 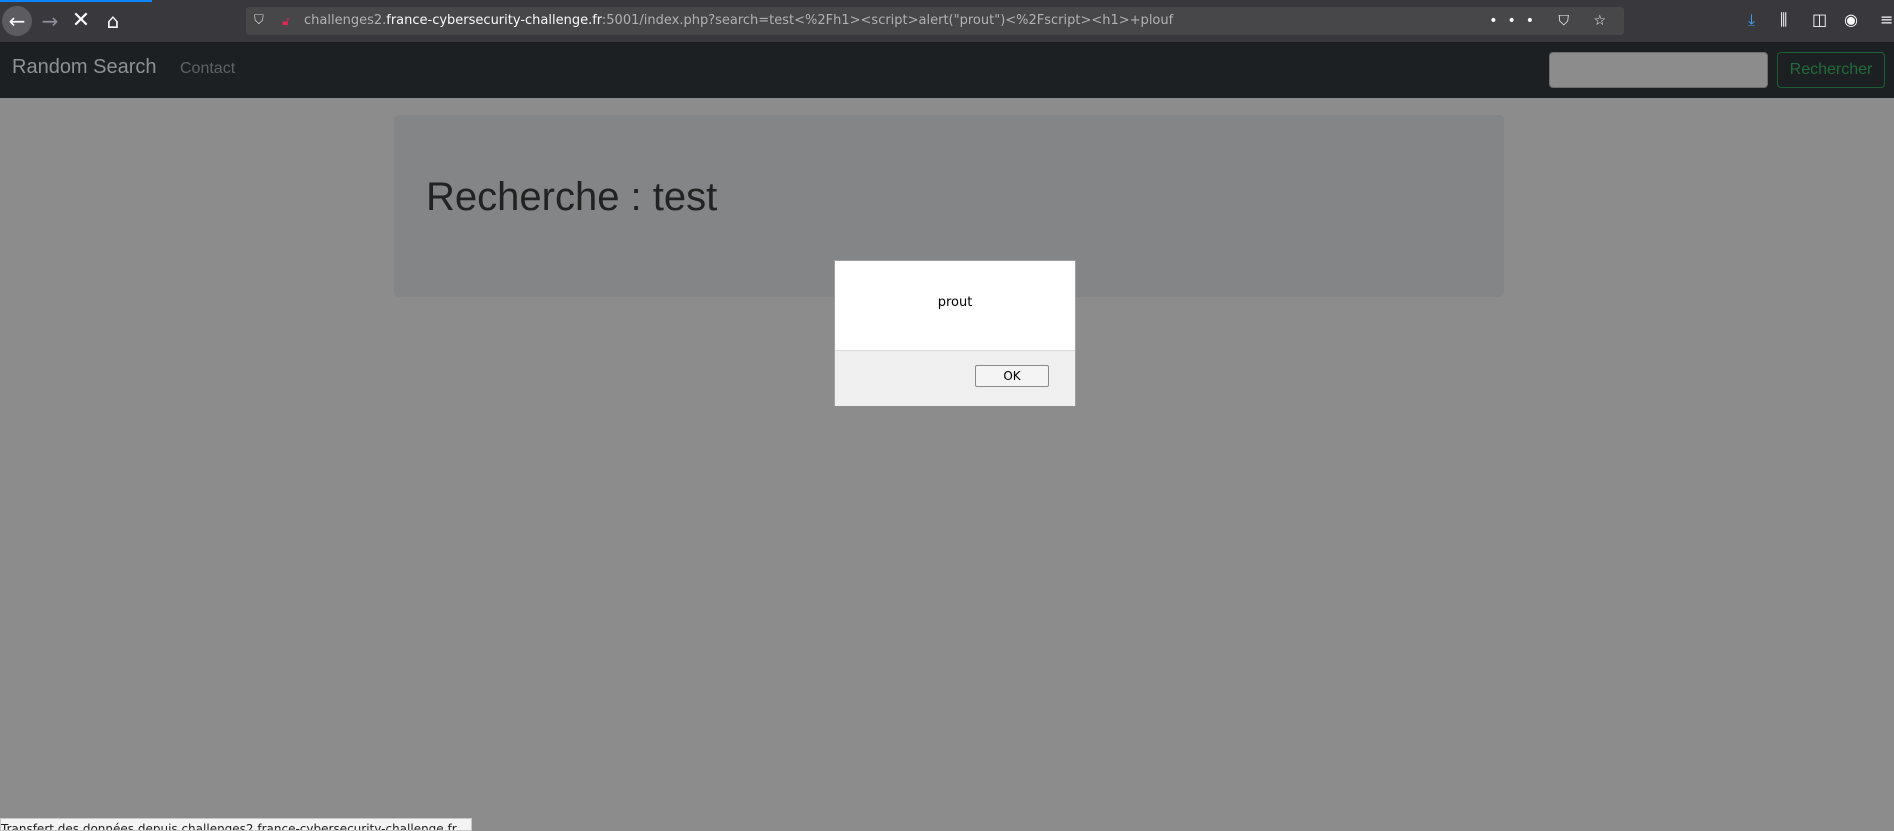 I want to click on back-arrow-icon: ←, so click(x=17, y=21).